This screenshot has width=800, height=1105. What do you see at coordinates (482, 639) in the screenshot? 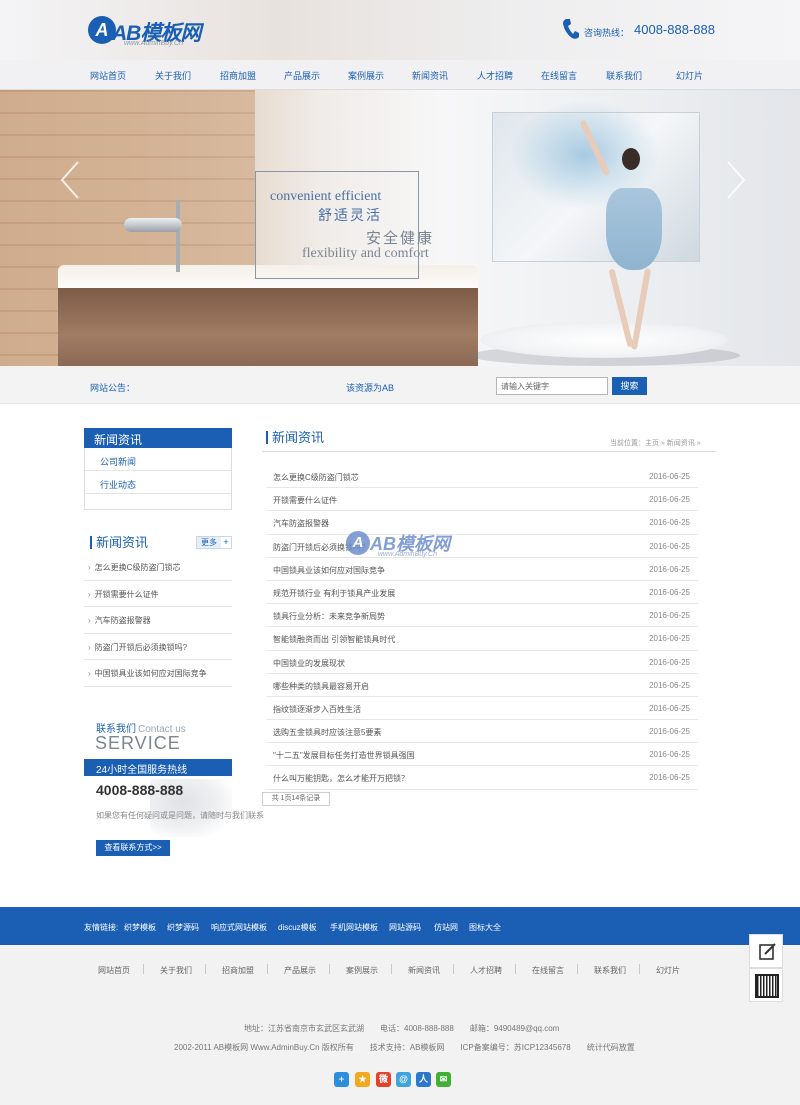
I see `table-row: 智能锁融资而出 引领智能锁具时代 2016-06-25` at bounding box center [482, 639].